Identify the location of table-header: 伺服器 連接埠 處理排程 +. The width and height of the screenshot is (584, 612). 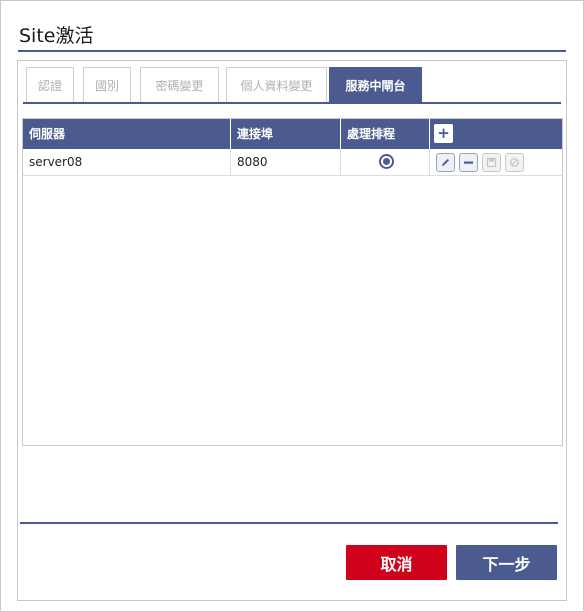
(292, 134).